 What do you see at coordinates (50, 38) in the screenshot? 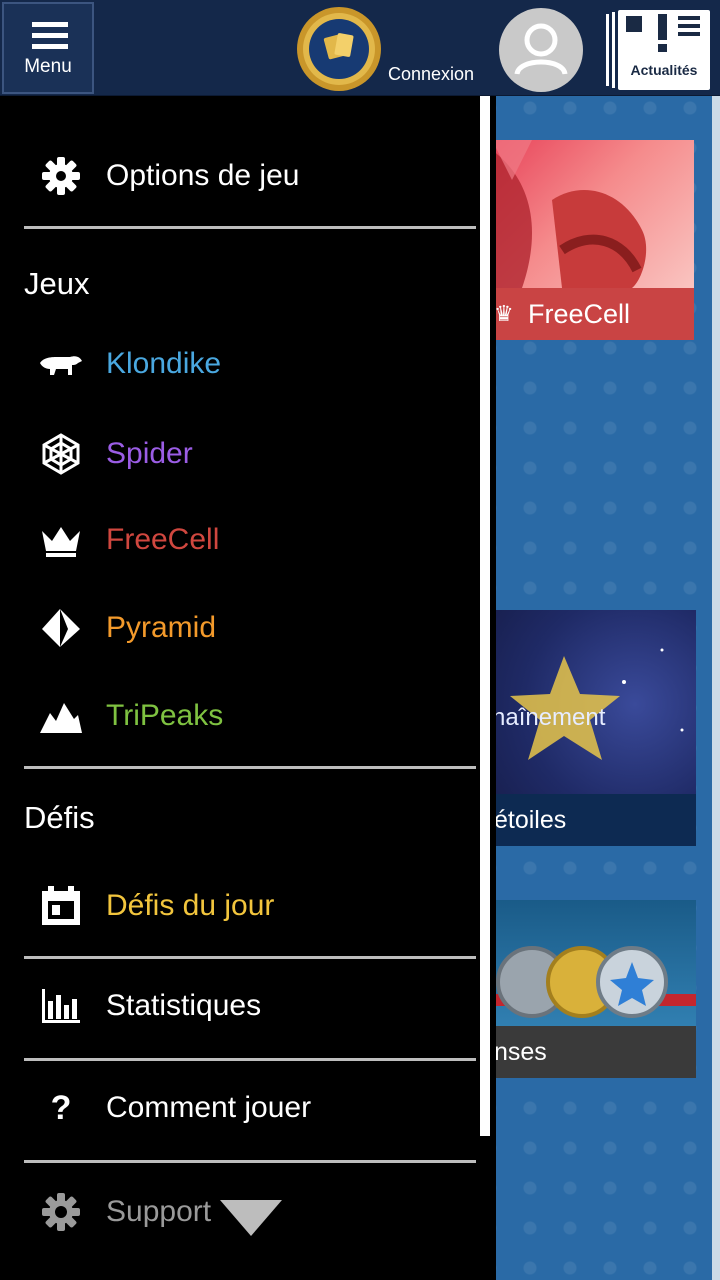
I see `hamburger-icon` at bounding box center [50, 38].